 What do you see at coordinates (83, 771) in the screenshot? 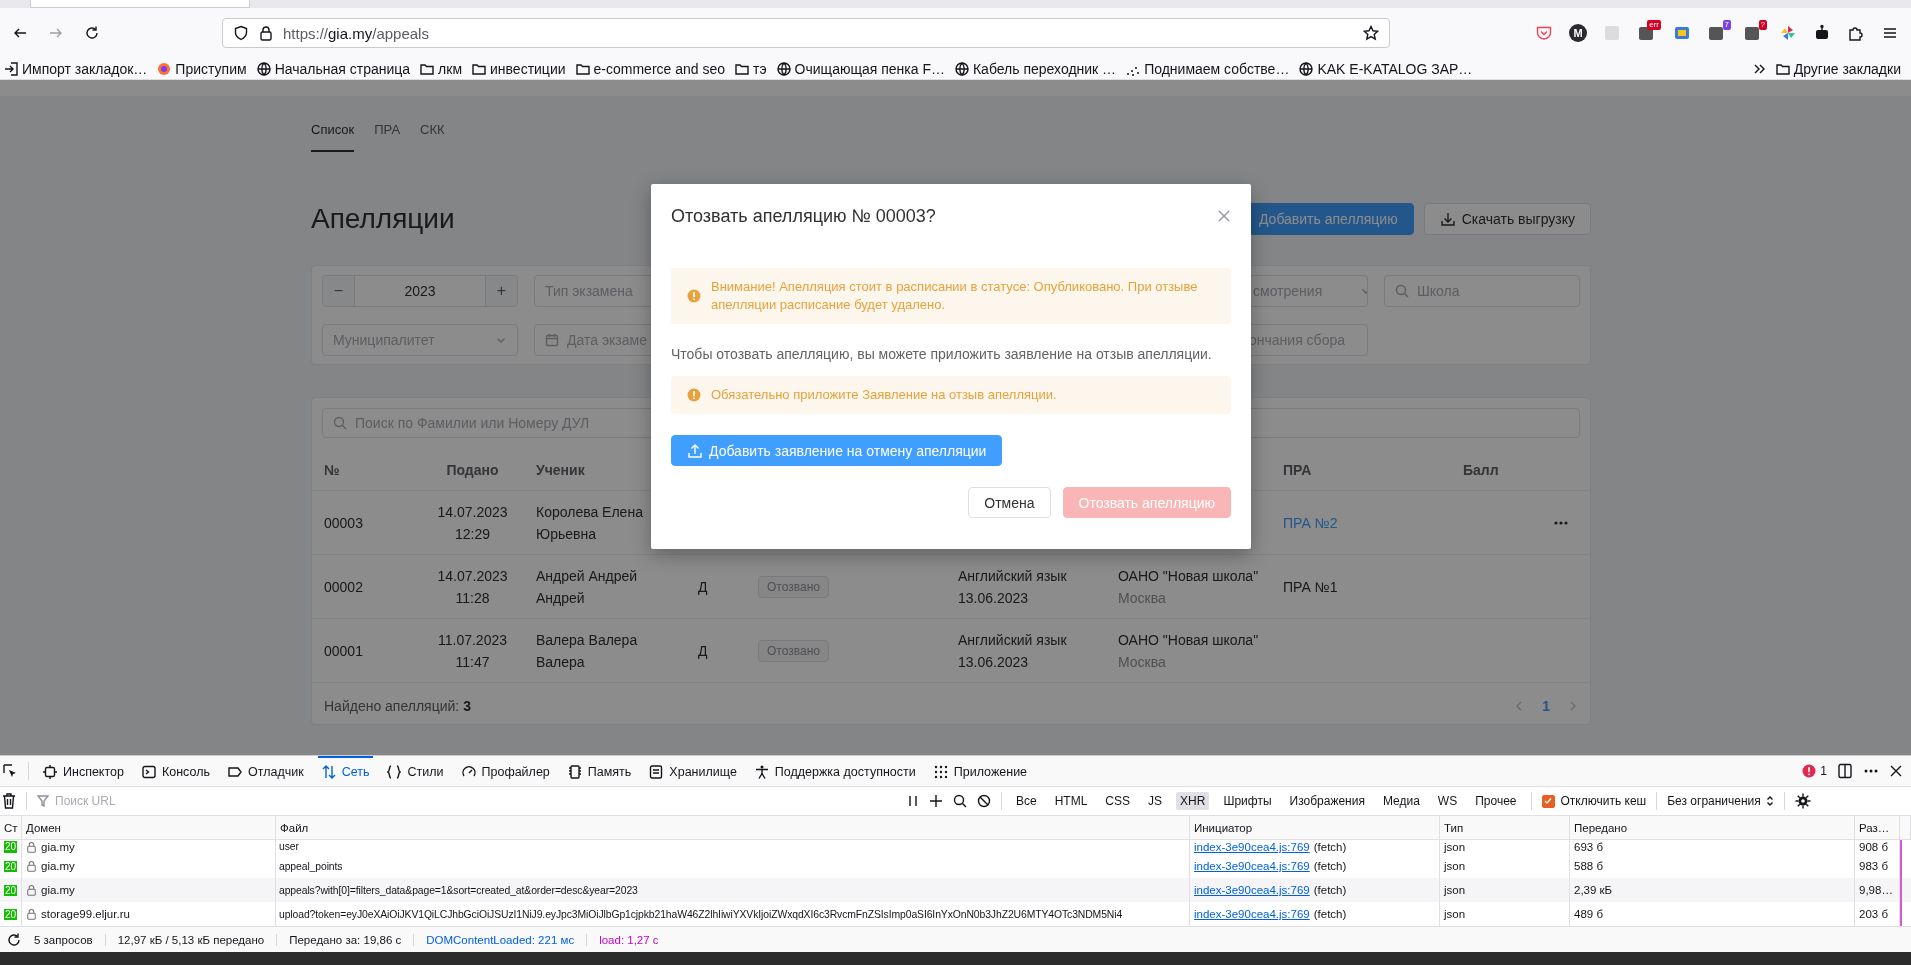
I see `devtools-tab: Инспектор` at bounding box center [83, 771].